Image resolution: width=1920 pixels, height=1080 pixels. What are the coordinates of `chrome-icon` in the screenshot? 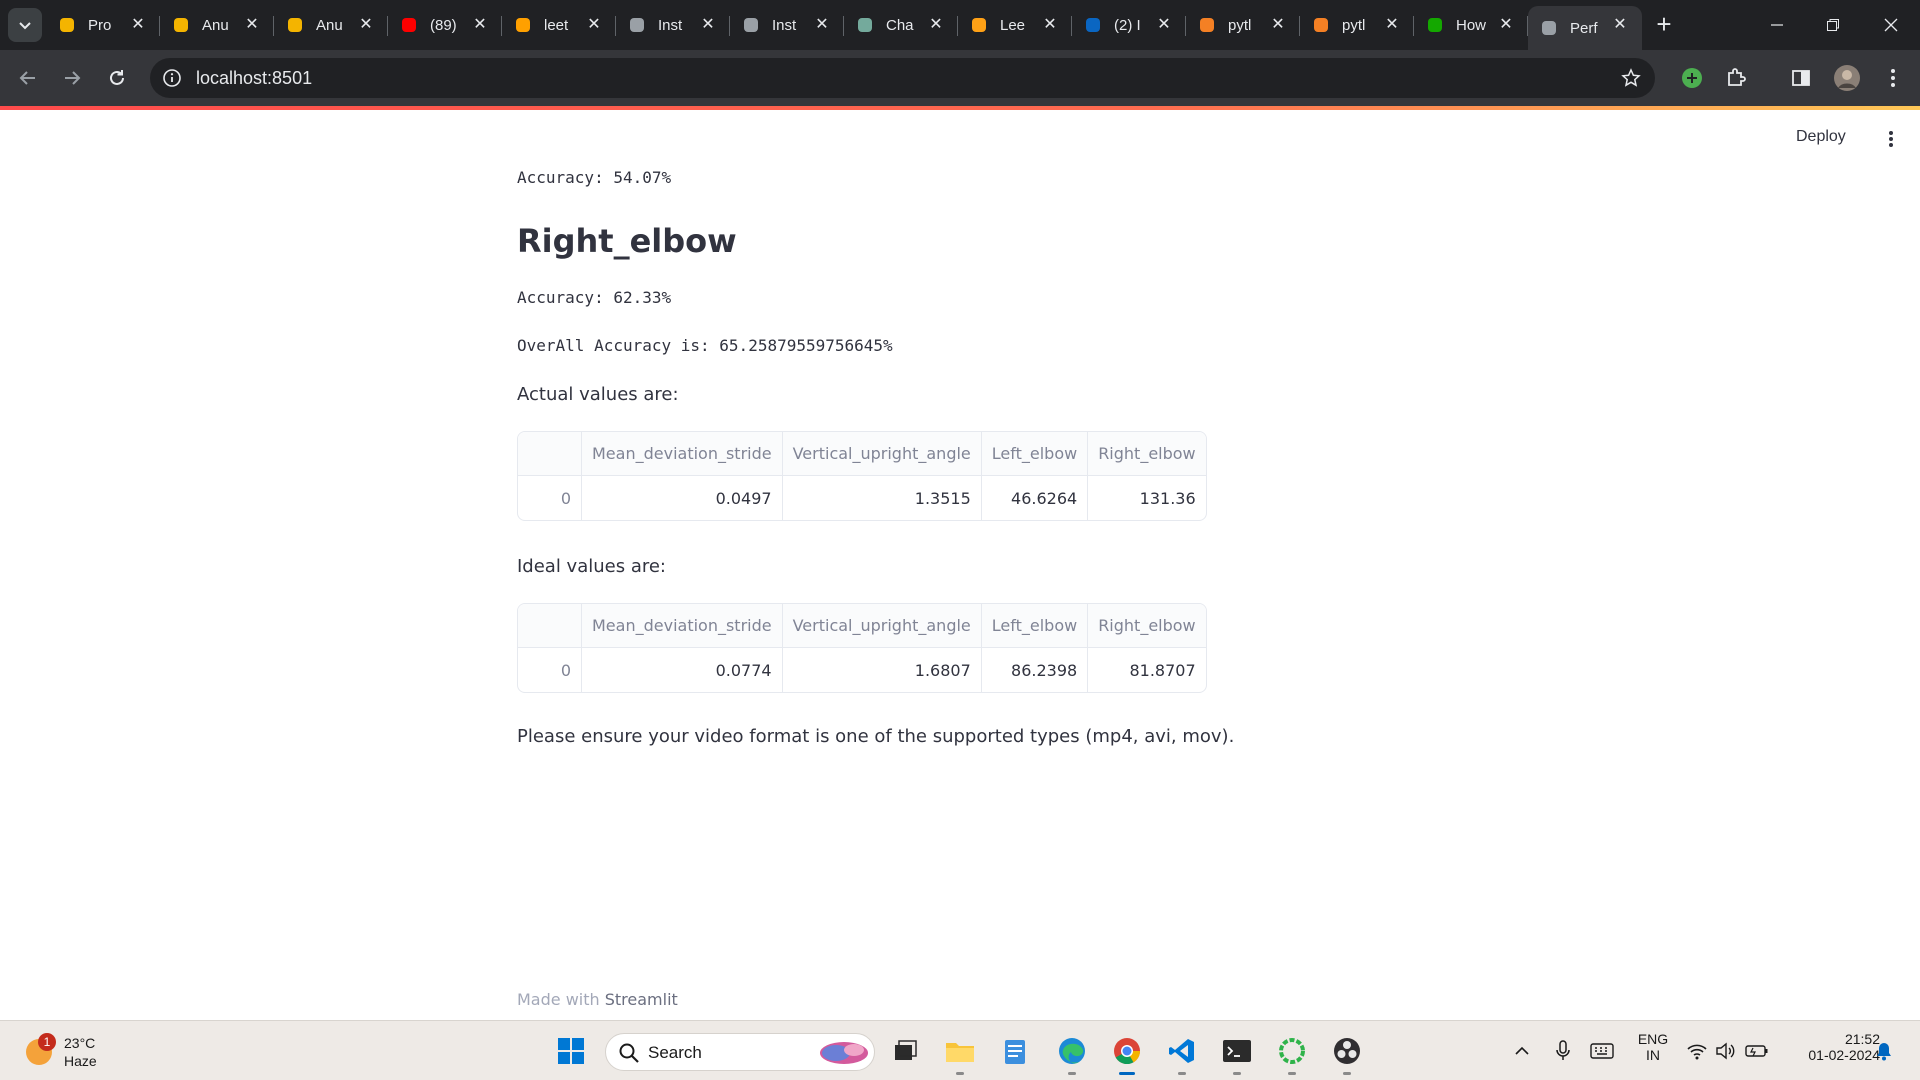 It's located at (1127, 1051).